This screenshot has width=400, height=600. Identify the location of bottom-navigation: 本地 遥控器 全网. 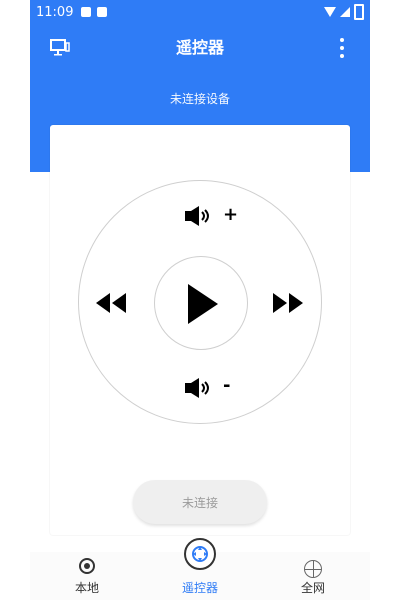
(200, 569).